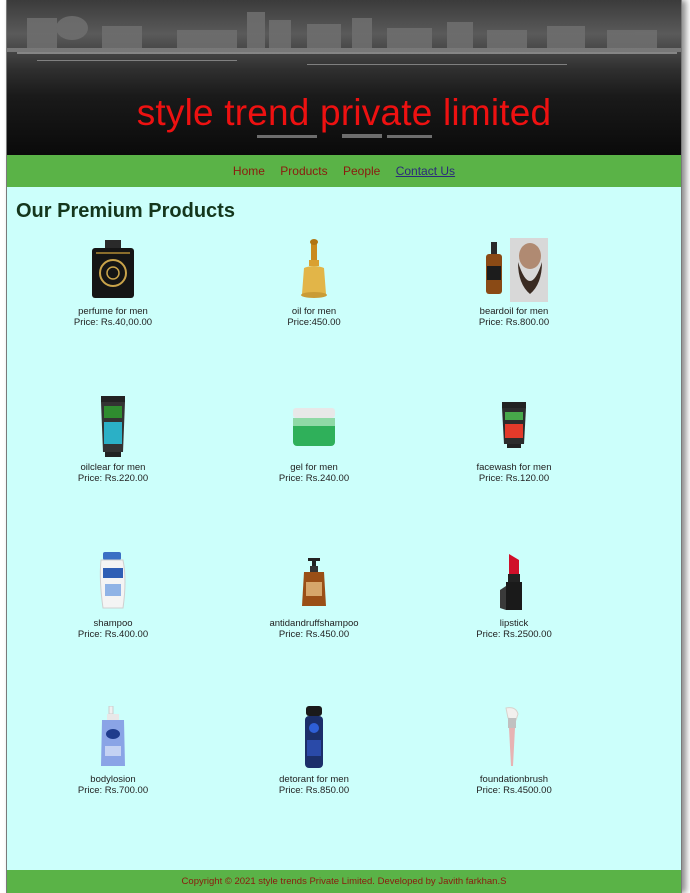  What do you see at coordinates (113, 426) in the screenshot?
I see `oilclear-tube-icon` at bounding box center [113, 426].